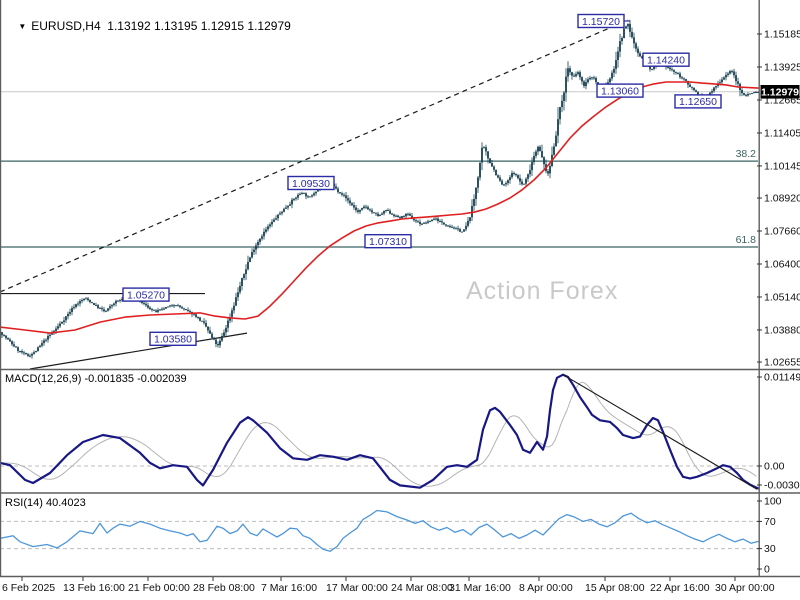 This screenshot has height=600, width=800. Describe the element at coordinates (773, 502) in the screenshot. I see `rsi-tick-label: 100` at that location.